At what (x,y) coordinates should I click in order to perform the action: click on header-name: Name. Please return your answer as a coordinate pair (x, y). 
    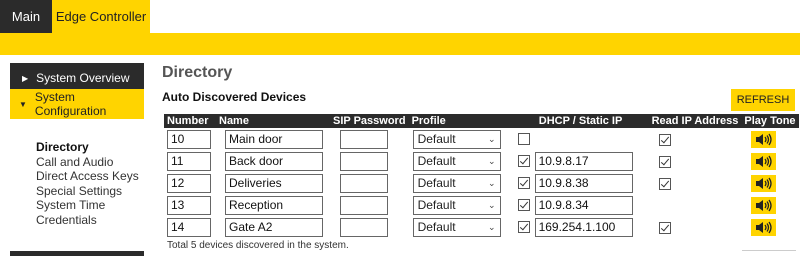
    Looking at the image, I should click on (273, 121).